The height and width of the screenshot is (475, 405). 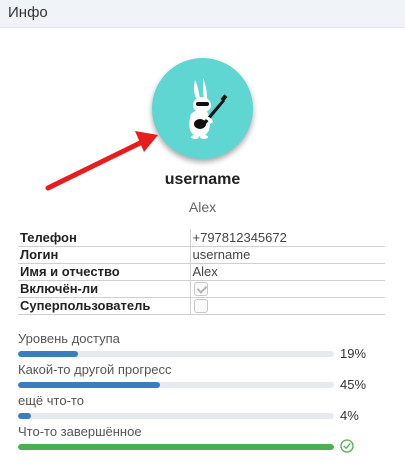 I want to click on superuser-cell, so click(x=287, y=306).